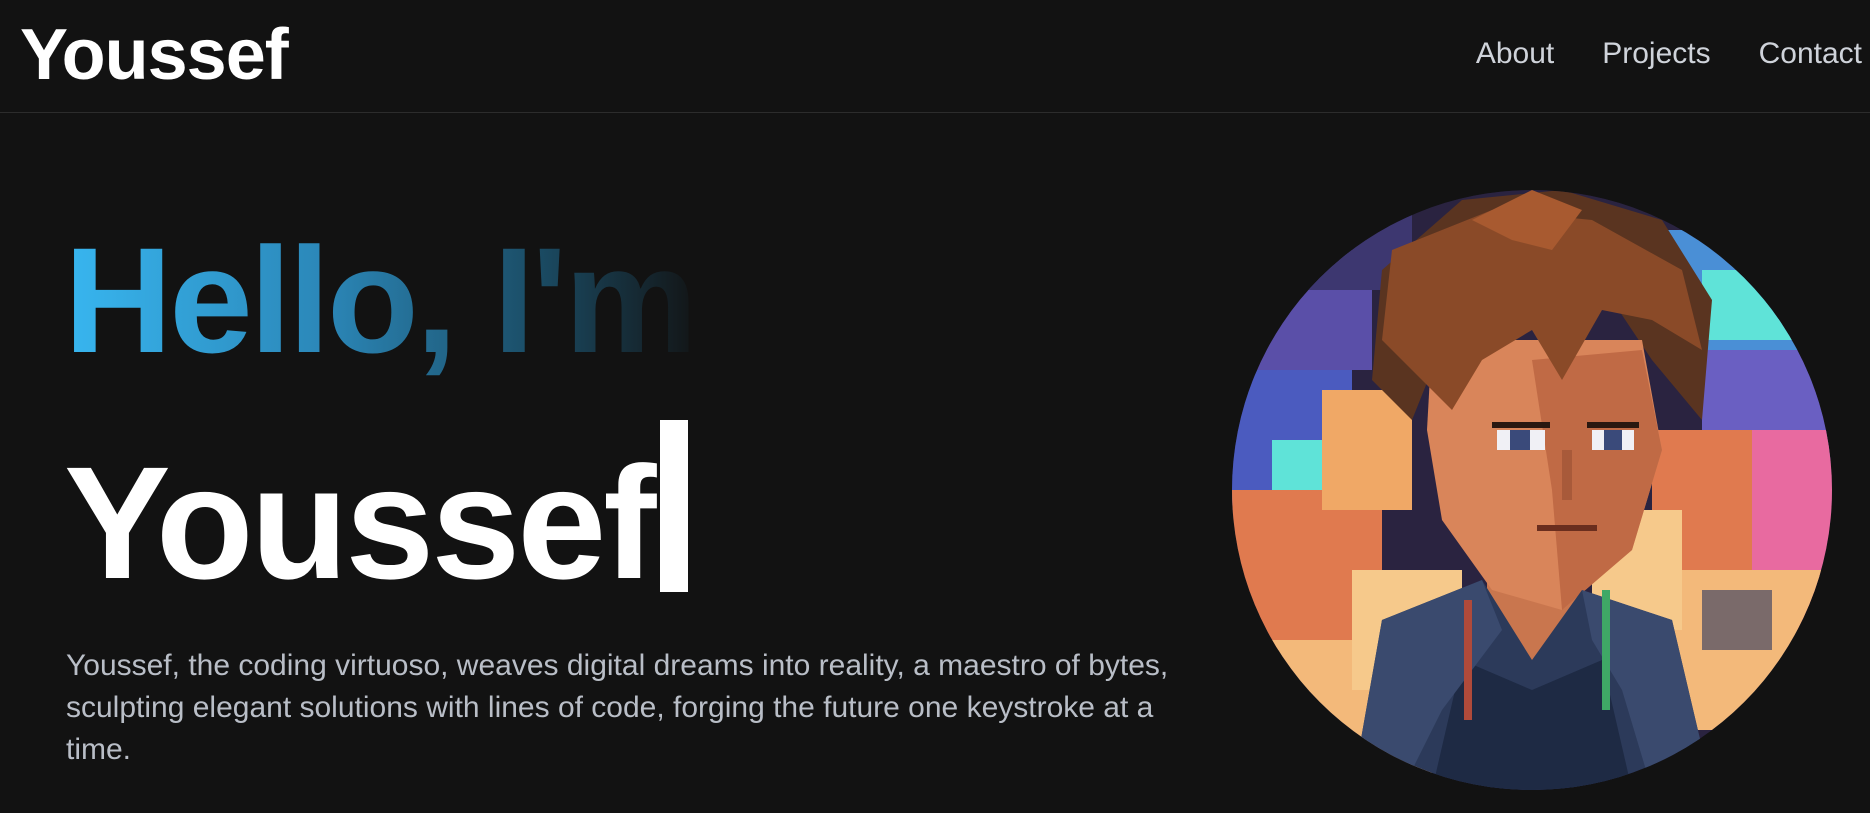 The height and width of the screenshot is (813, 1870). I want to click on hero-name: Youssef, so click(360, 522).